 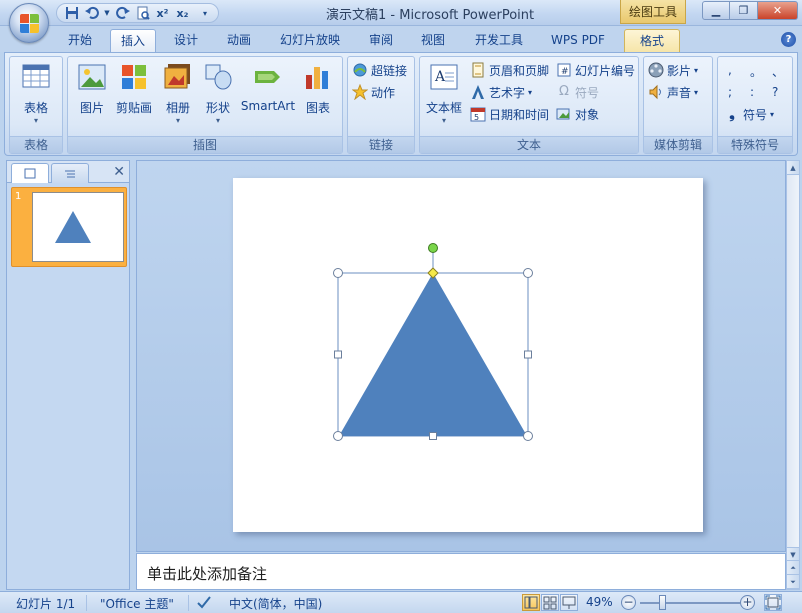 I want to click on vertical-scrollbar: ▲ ▼ ⏶ ⏷, so click(x=793, y=375).